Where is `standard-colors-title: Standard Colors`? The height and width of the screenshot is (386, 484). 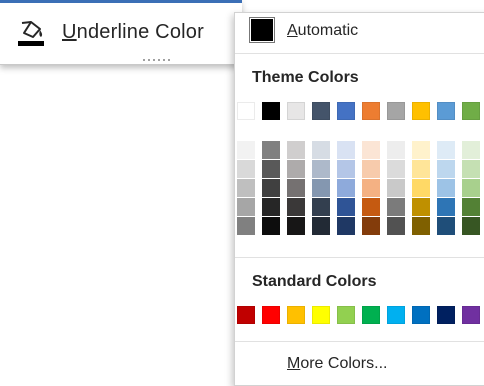 standard-colors-title: Standard Colors is located at coordinates (314, 281).